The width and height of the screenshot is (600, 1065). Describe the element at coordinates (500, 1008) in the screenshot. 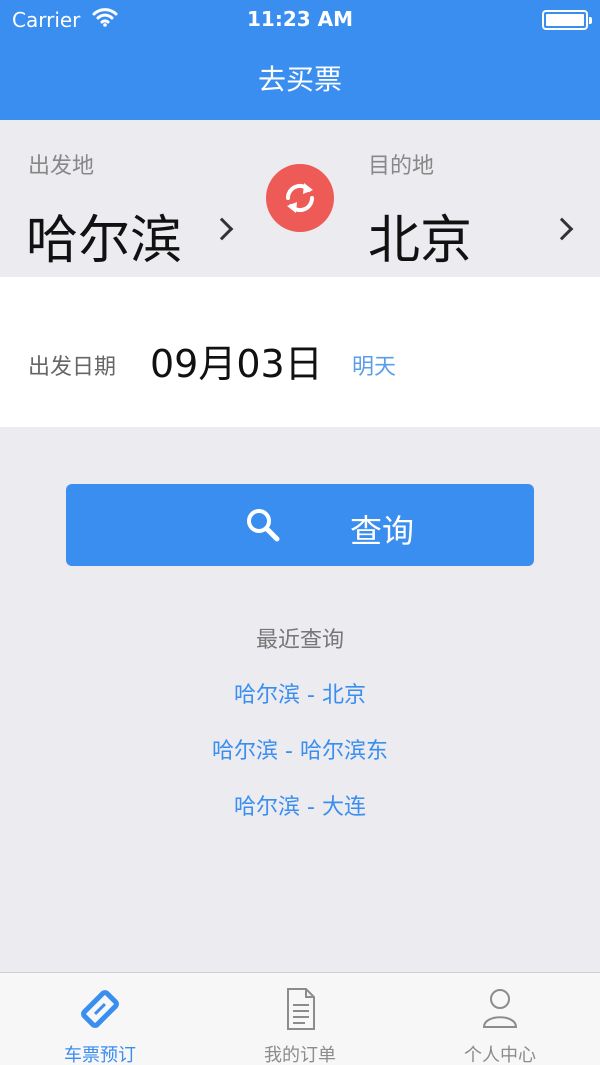

I see `person-icon` at that location.